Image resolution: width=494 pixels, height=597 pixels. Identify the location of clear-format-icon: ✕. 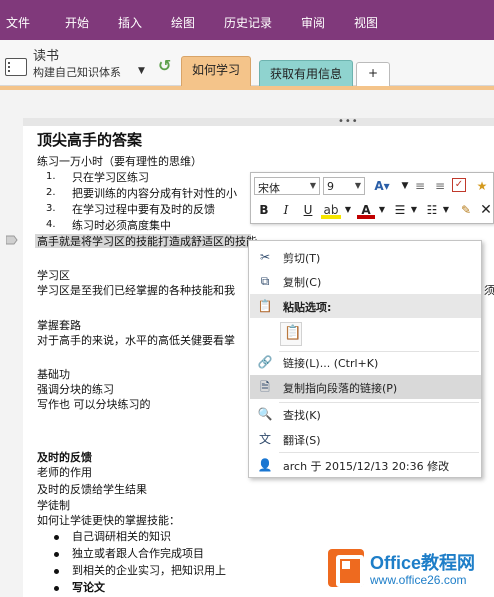
(486, 210).